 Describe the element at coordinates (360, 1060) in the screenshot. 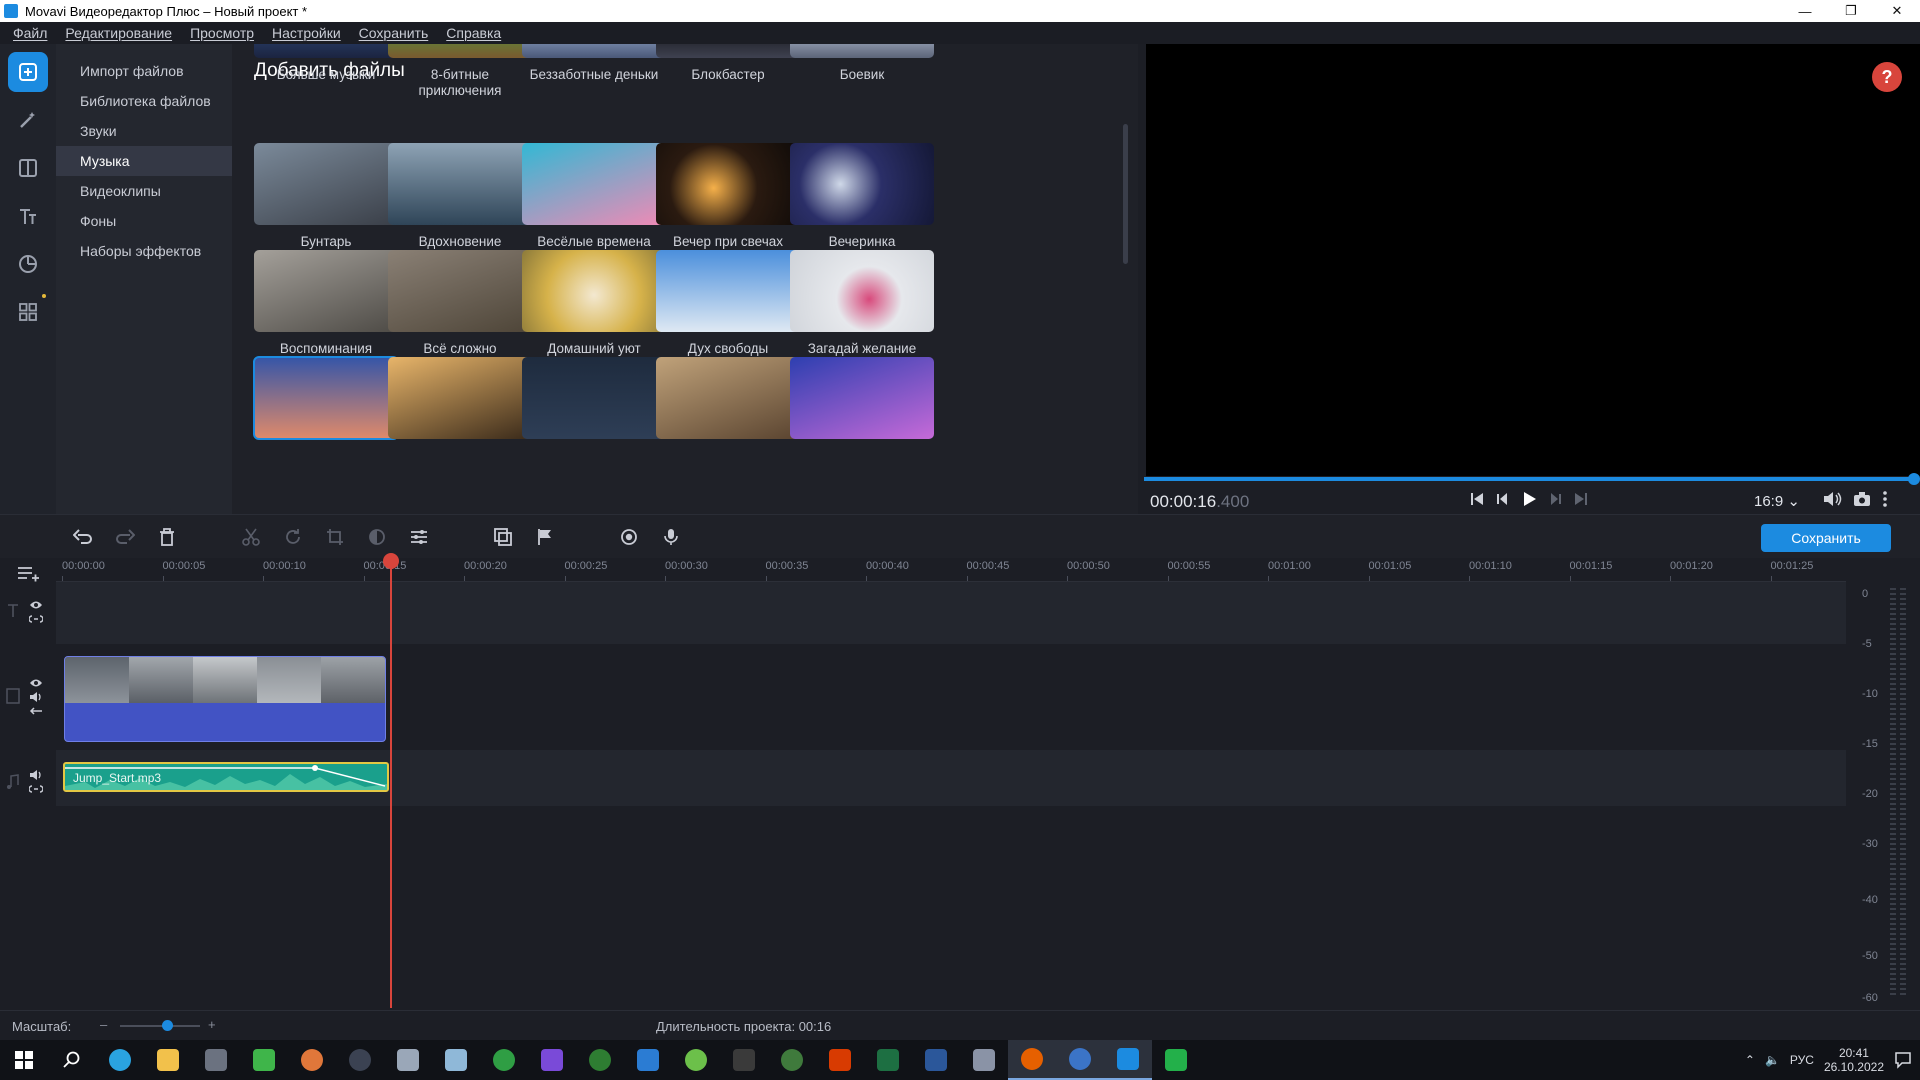

I see `taskbar-app-steam` at that location.